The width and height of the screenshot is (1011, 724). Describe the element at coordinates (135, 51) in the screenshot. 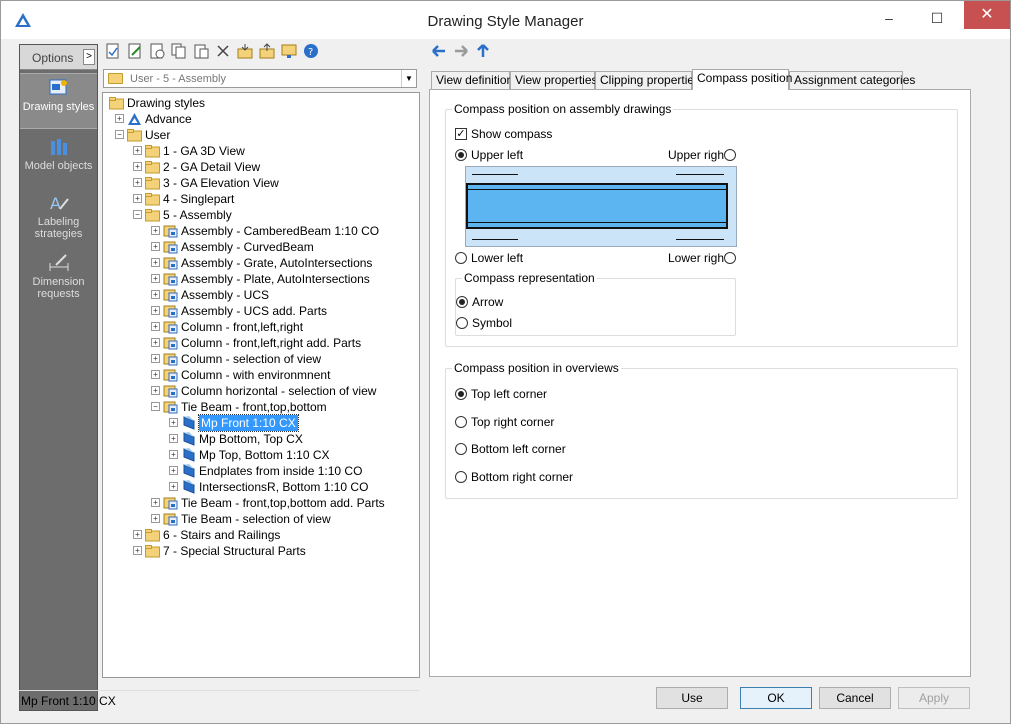

I see `edit-icon` at that location.